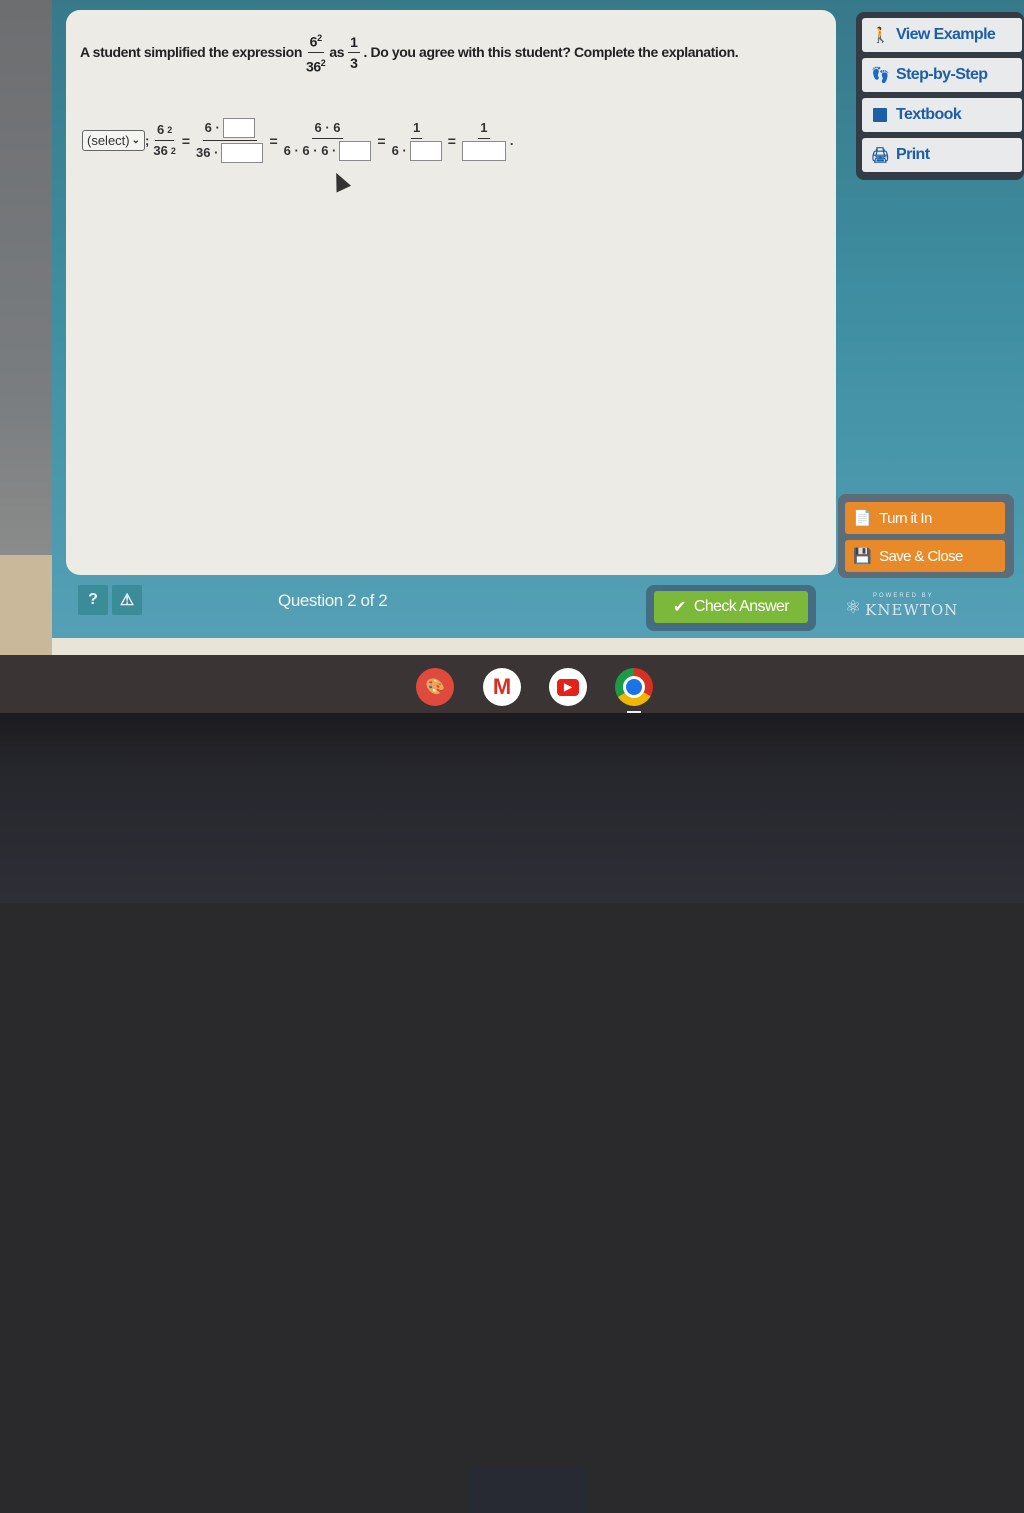 This screenshot has width=1024, height=1513. I want to click on presenter-icon: 🚶, so click(880, 35).